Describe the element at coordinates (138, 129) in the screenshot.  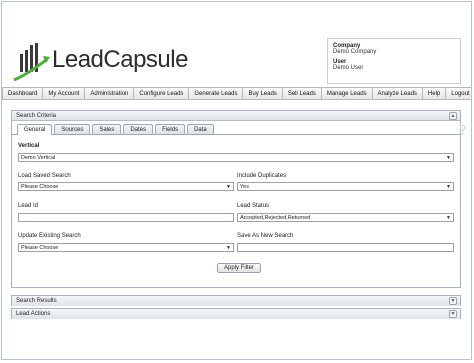
I see `tab-dates: Dates` at that location.